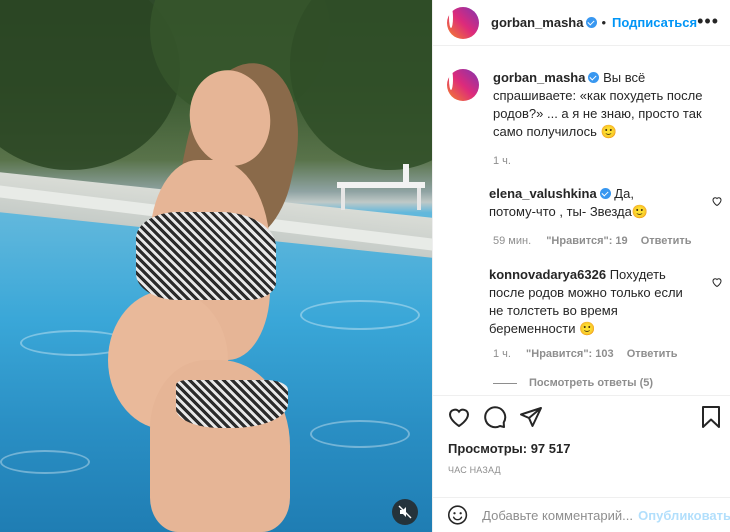 Image resolution: width=730 pixels, height=532 pixels. Describe the element at coordinates (537, 22) in the screenshot. I see `header-username: gorban_masha` at that location.